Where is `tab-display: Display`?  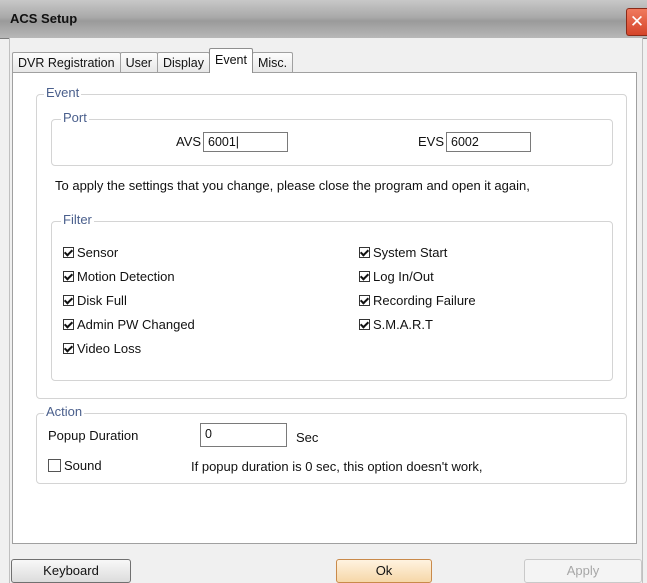
tab-display: Display is located at coordinates (183, 62).